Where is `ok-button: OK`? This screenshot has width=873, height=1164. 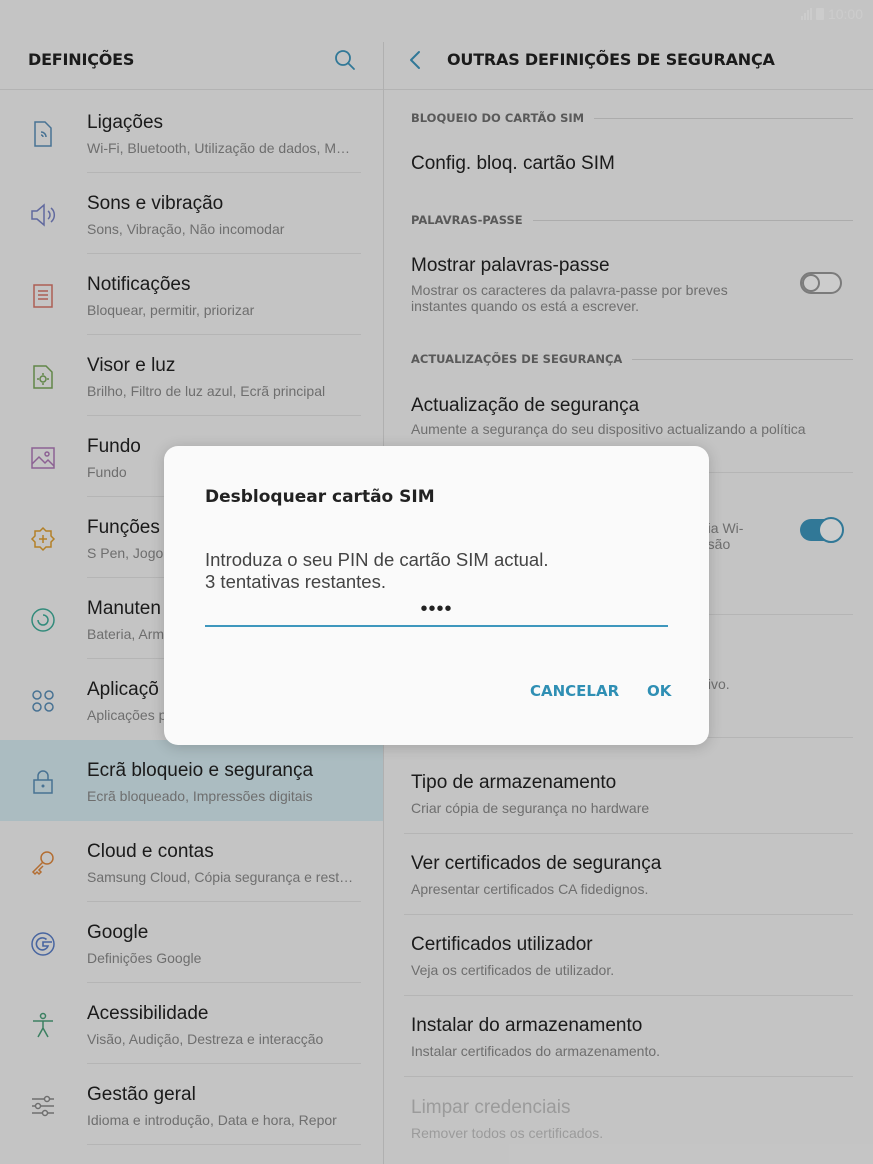 ok-button: OK is located at coordinates (659, 691).